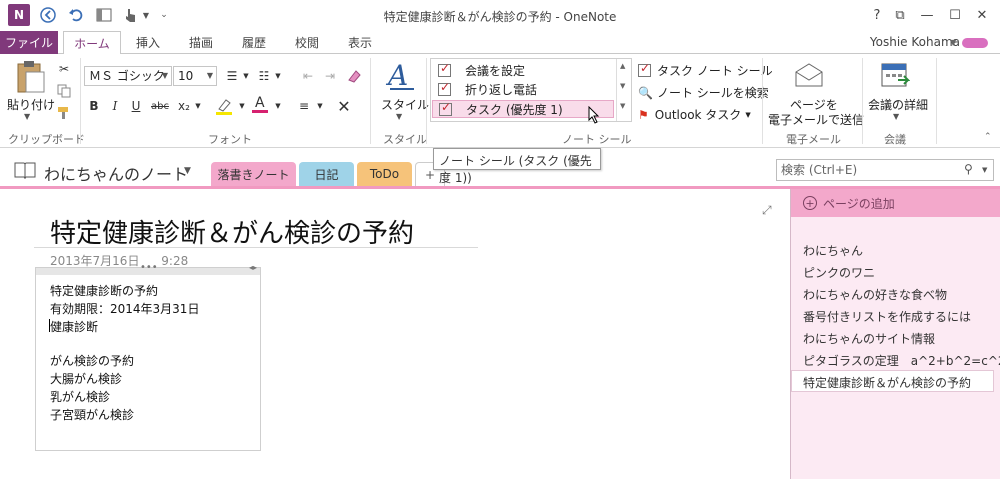 This screenshot has height=479, width=1000. I want to click on italic-button: I, so click(115, 106).